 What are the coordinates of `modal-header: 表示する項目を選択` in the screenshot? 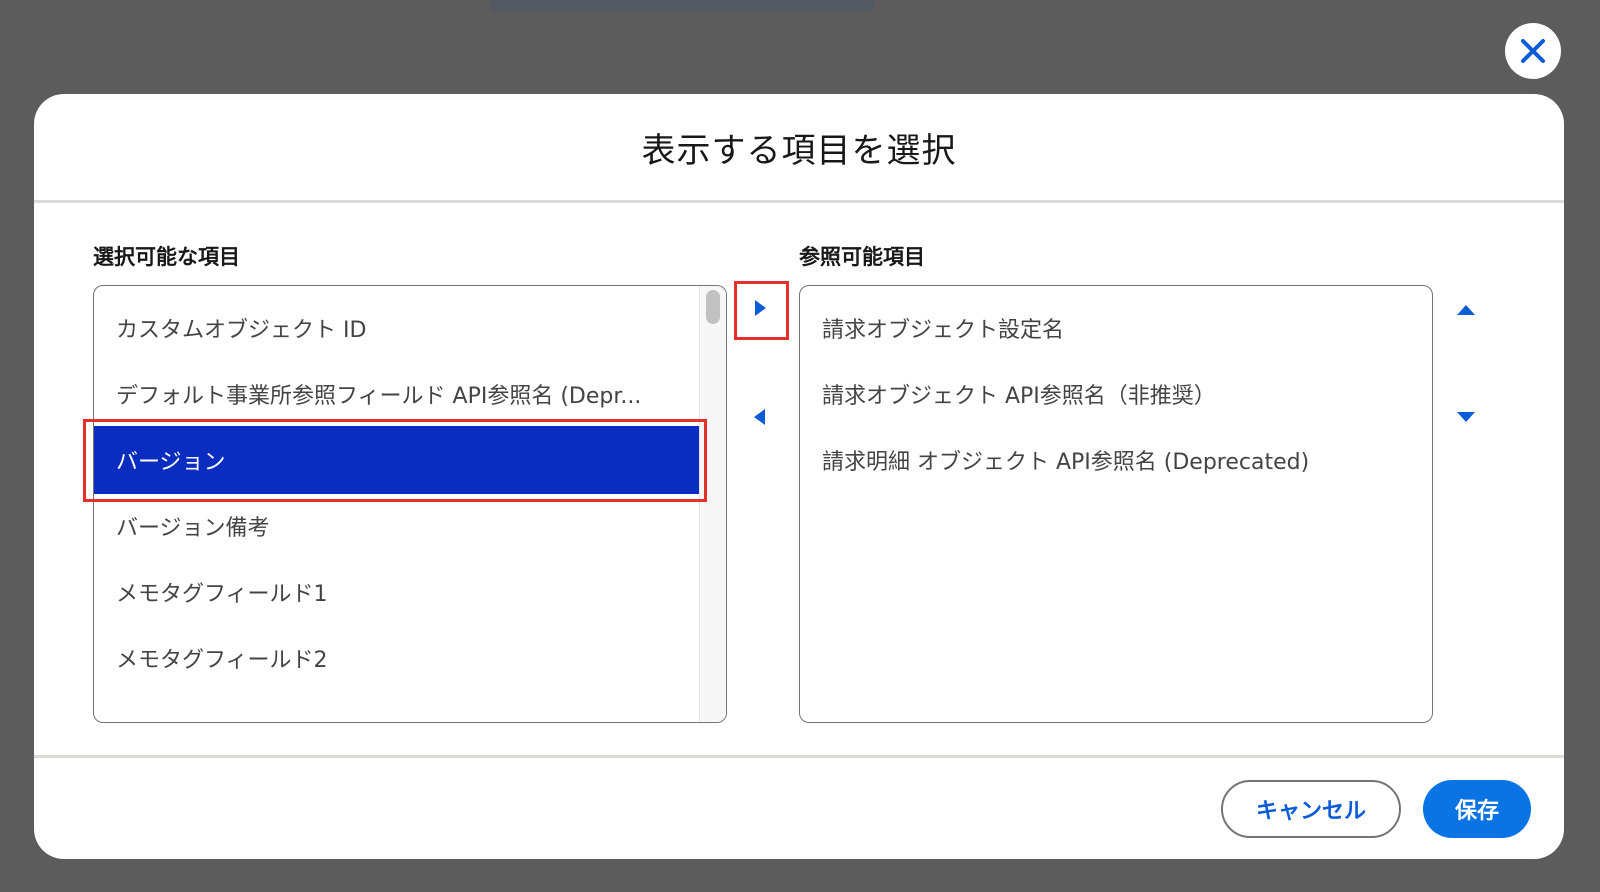 It's located at (799, 148).